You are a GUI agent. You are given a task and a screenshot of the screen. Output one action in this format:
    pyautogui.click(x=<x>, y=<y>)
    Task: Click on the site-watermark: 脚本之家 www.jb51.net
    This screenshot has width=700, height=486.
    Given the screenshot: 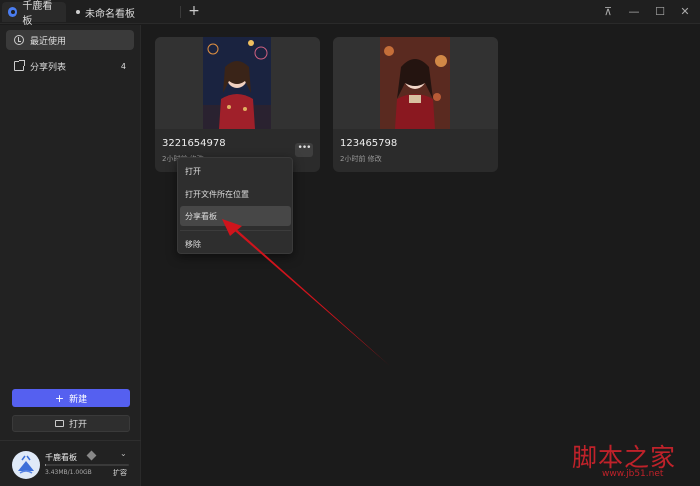 What is the action you would take?
    pyautogui.click(x=633, y=460)
    